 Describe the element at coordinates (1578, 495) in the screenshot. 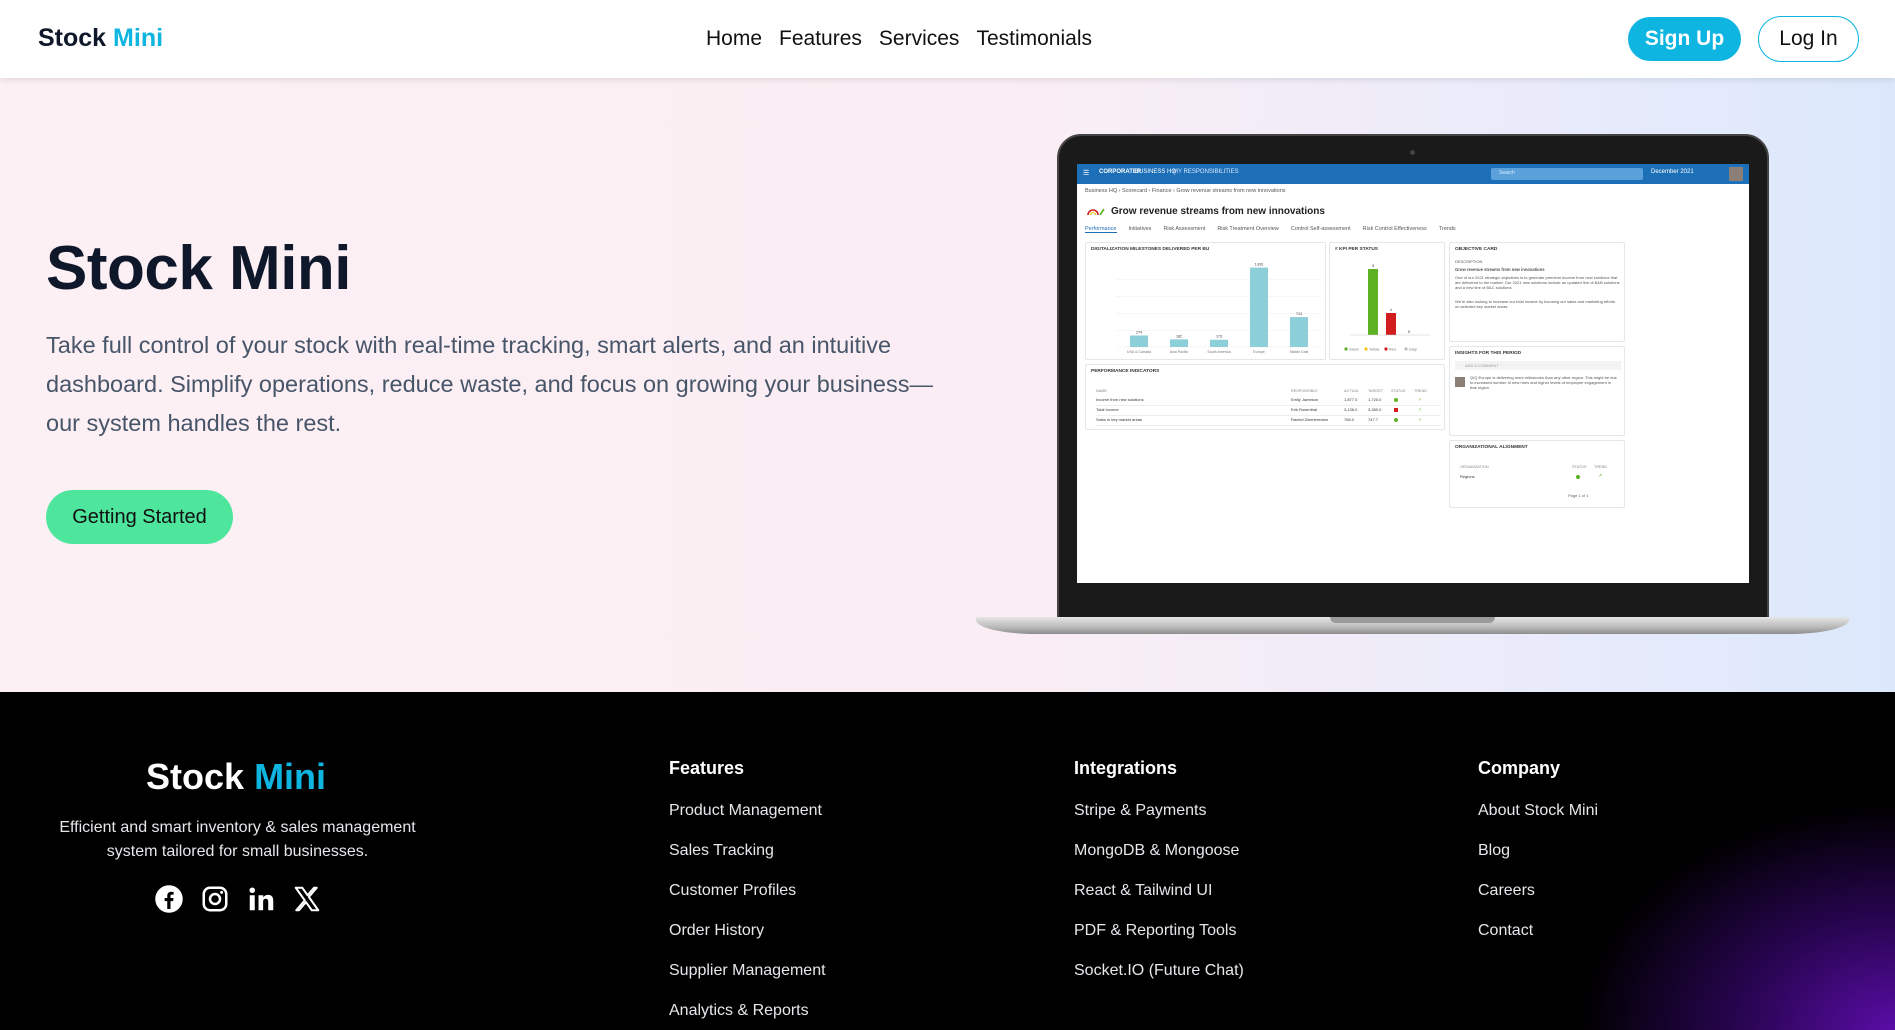

I see `pager: Page 1 of 1` at that location.